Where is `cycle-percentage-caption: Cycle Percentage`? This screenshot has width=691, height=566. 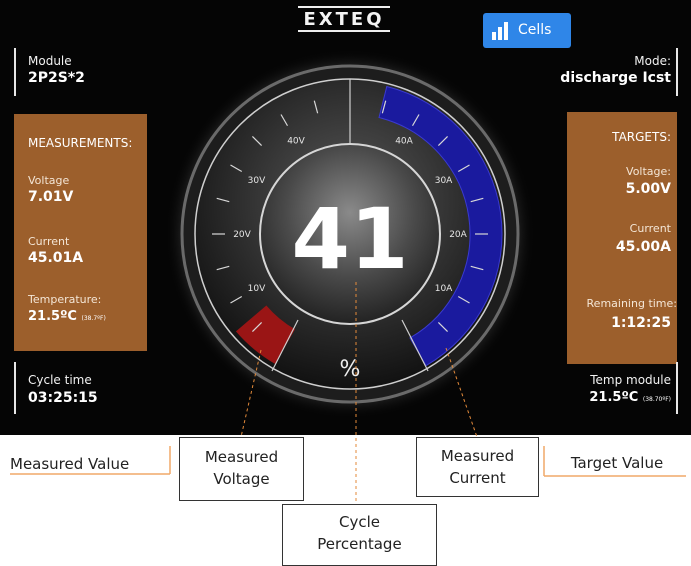 cycle-percentage-caption: Cycle Percentage is located at coordinates (359, 535).